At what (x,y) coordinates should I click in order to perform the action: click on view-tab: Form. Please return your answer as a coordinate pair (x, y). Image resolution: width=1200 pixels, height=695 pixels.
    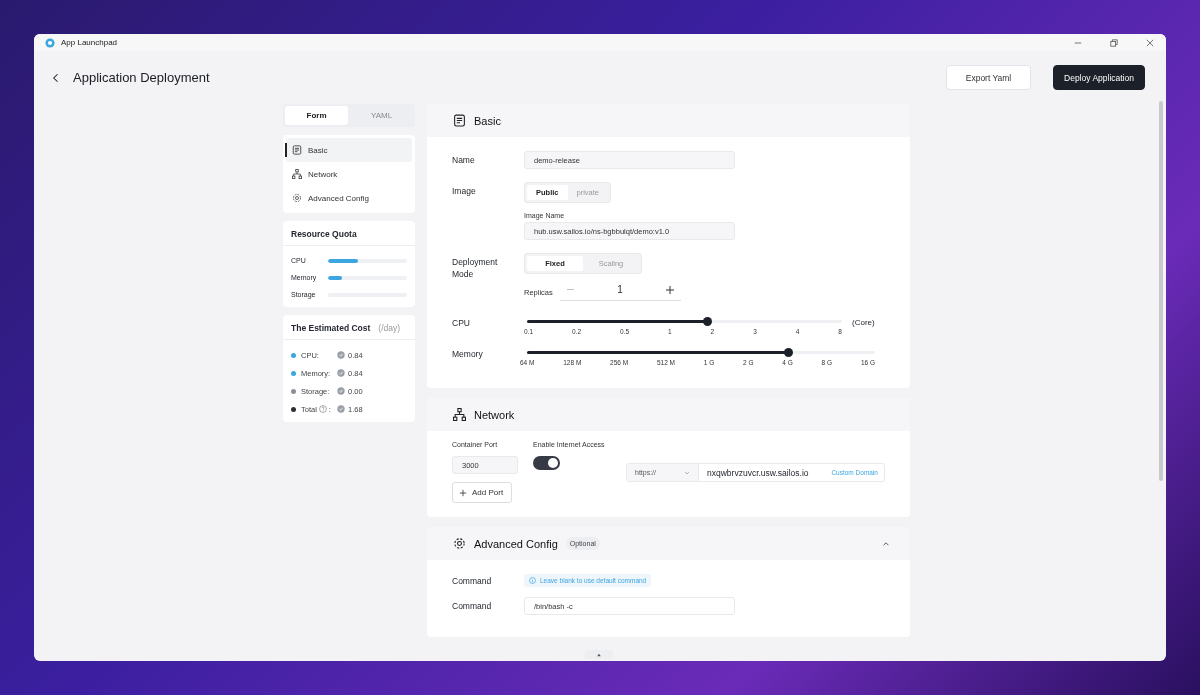
    Looking at the image, I should click on (316, 115).